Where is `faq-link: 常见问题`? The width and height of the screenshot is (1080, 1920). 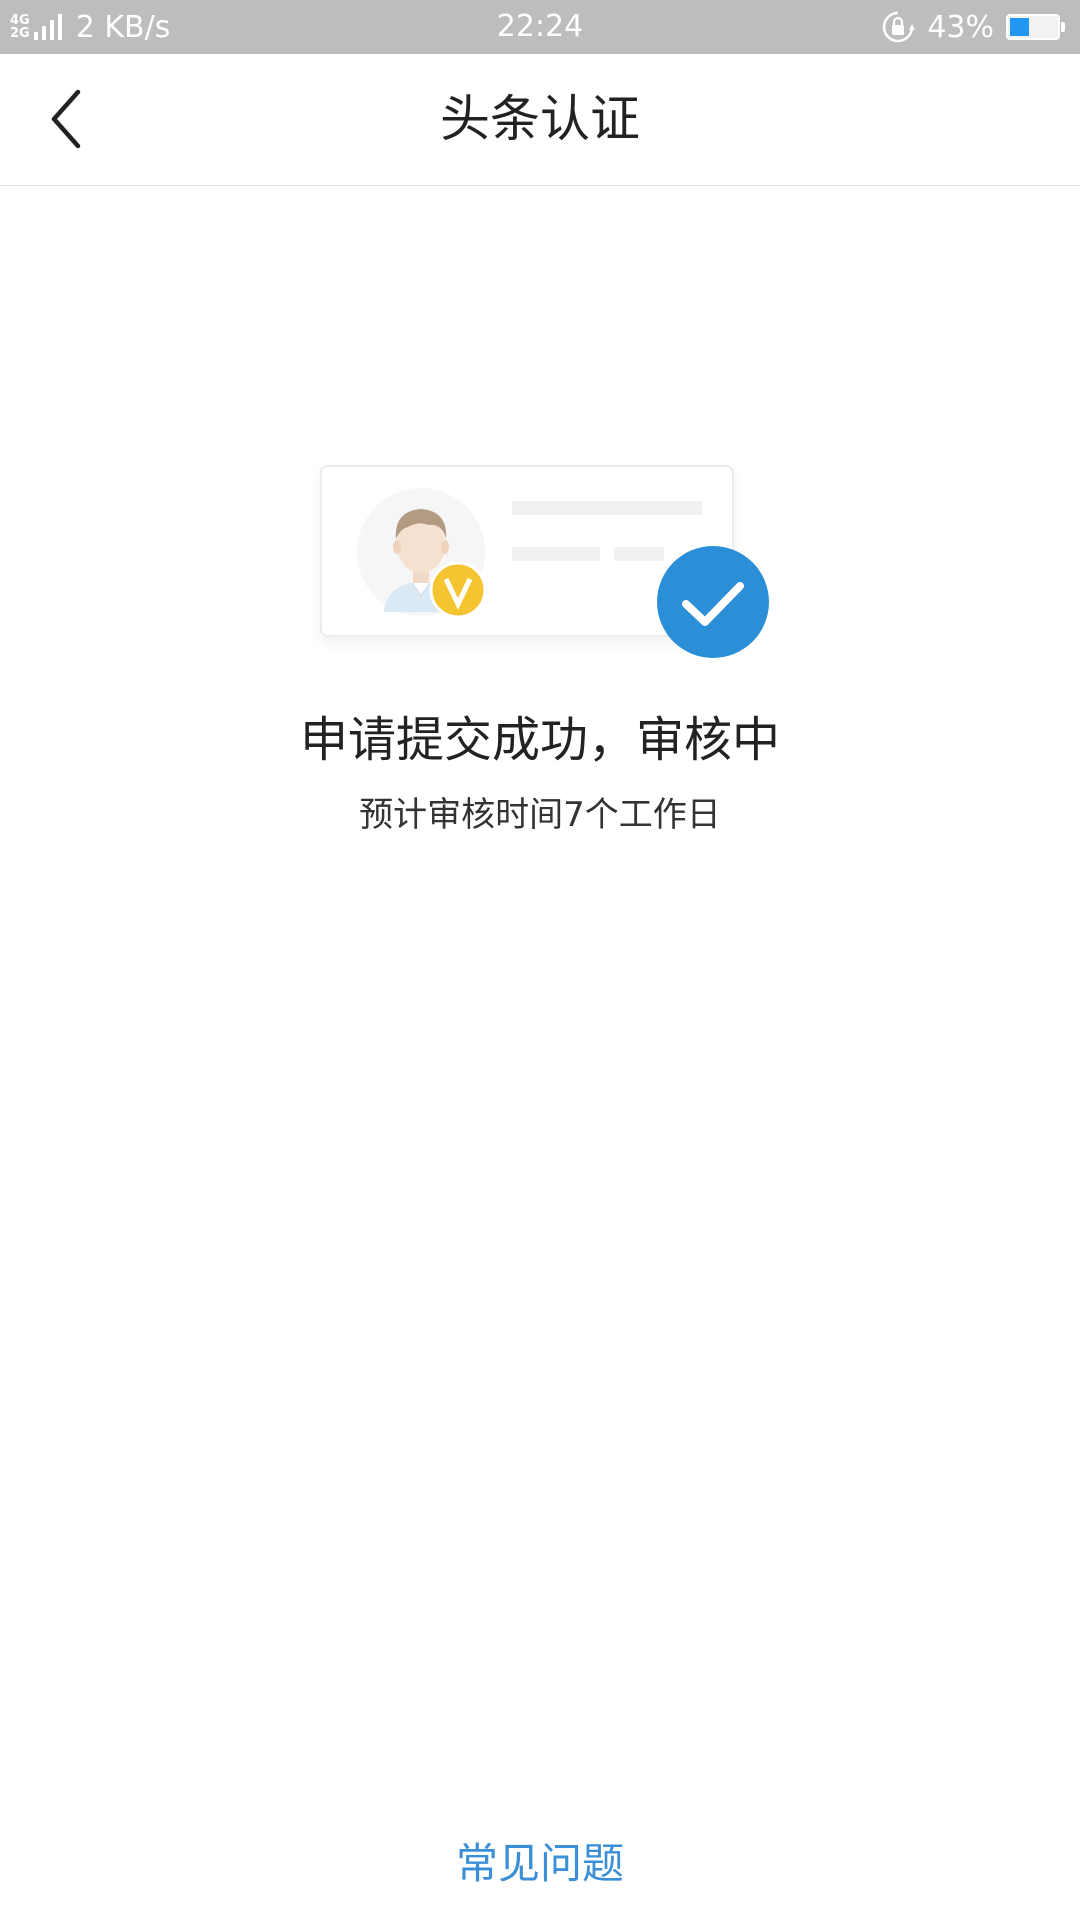 faq-link: 常见问题 is located at coordinates (540, 1860).